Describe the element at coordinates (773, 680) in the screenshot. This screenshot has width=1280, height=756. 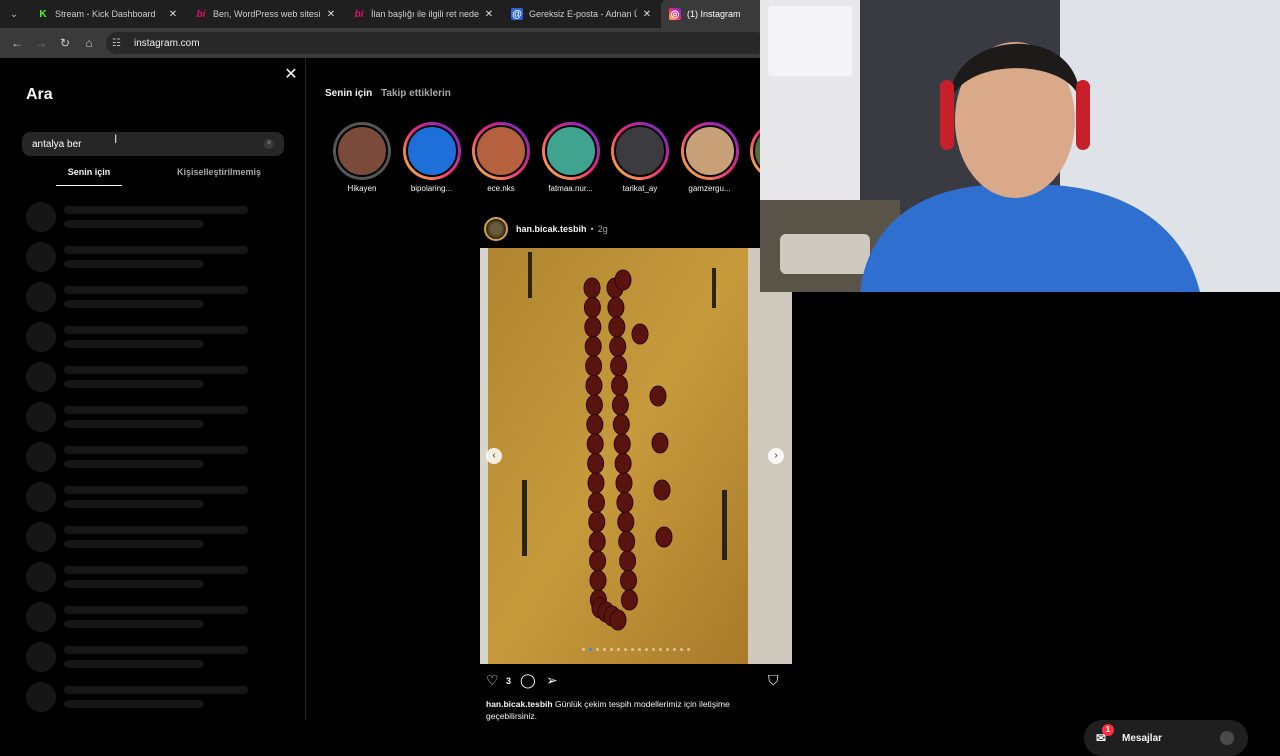
I see `bookmark-icon: ⛉` at that location.